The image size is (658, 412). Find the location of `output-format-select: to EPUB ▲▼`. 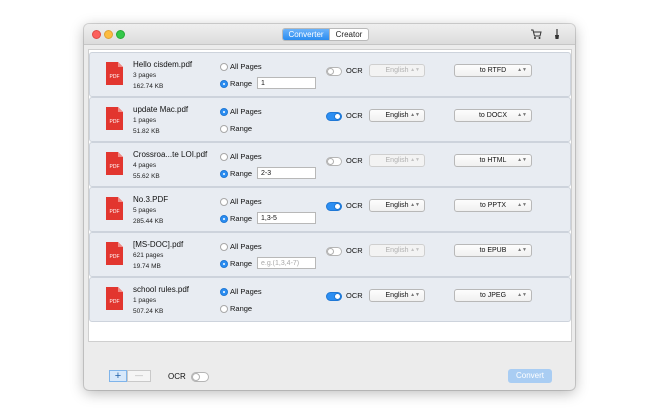

output-format-select: to EPUB ▲▼ is located at coordinates (493, 250).